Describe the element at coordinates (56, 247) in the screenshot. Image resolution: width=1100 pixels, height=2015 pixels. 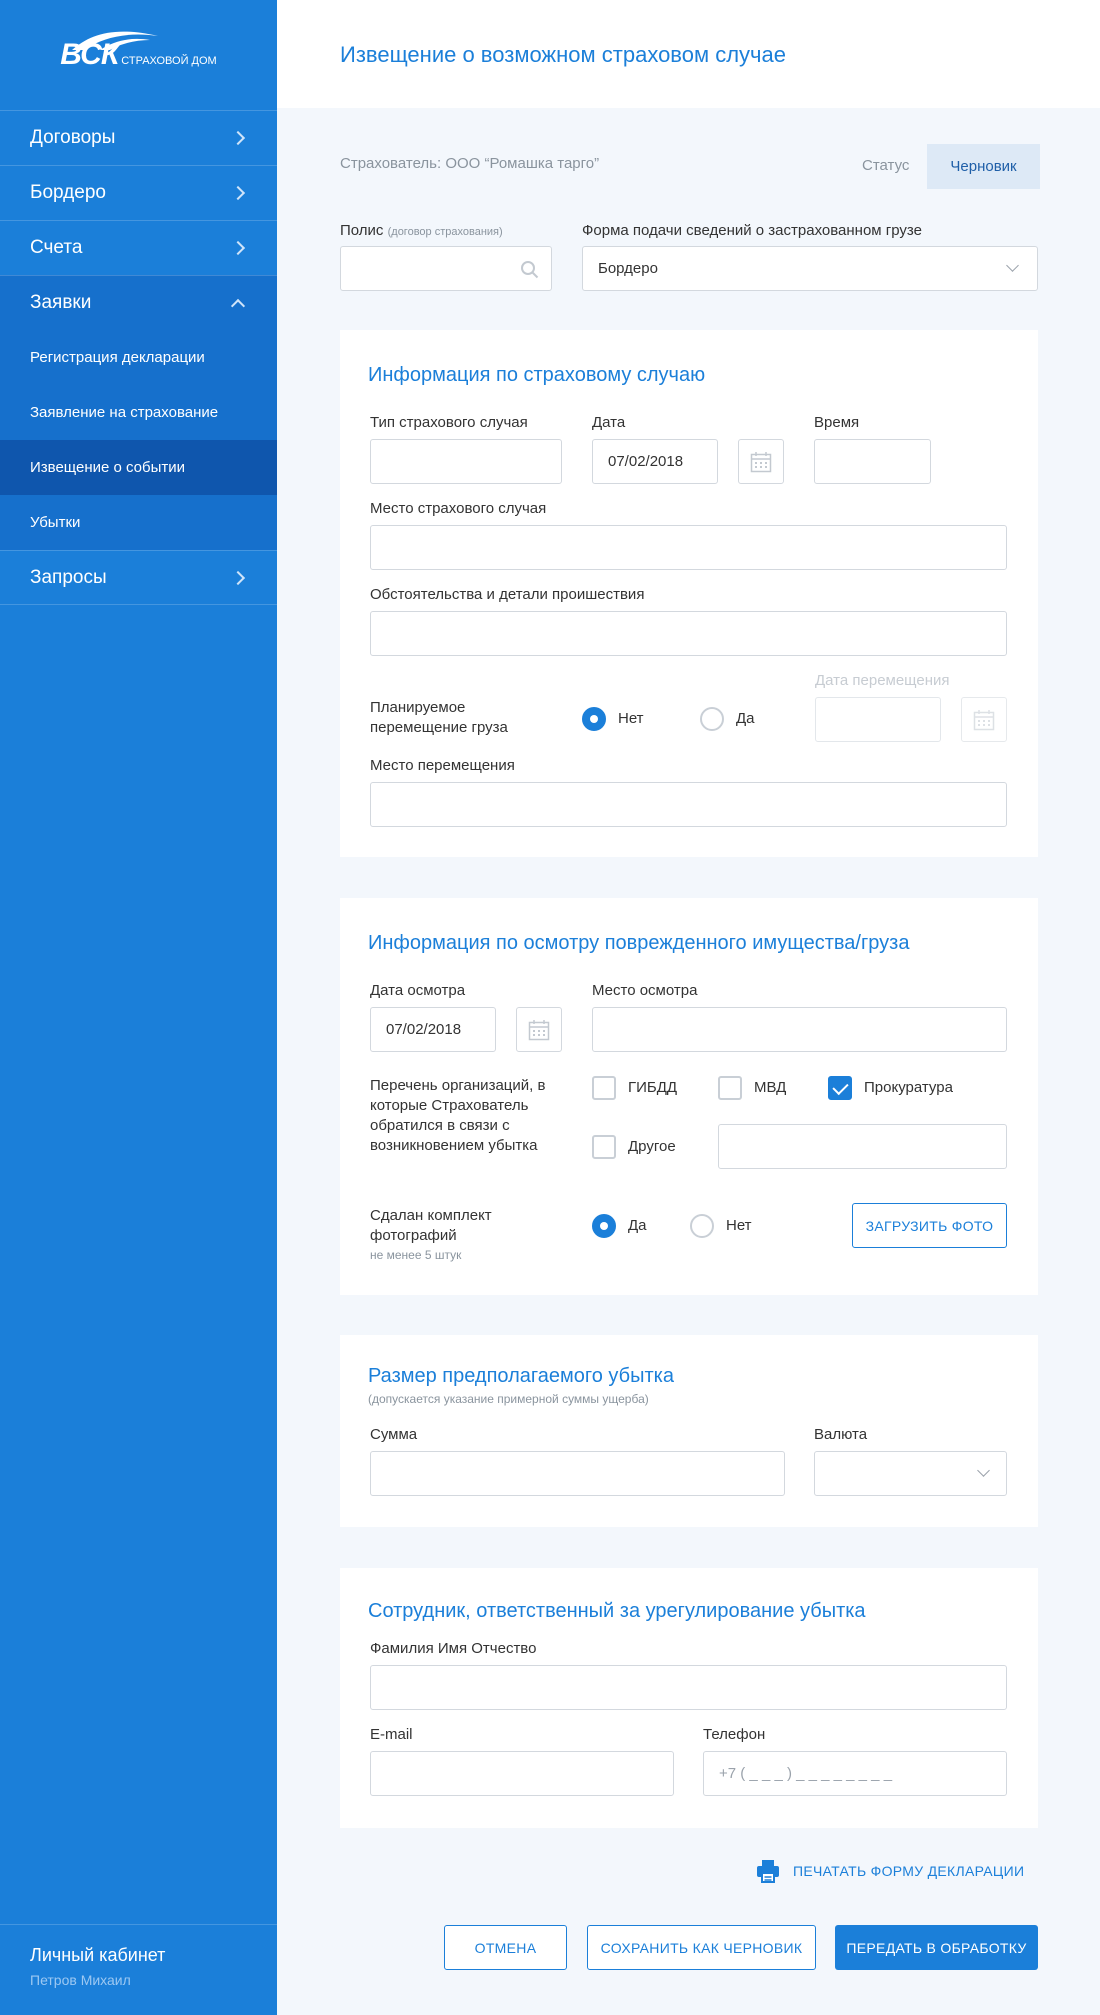
I see `sidebar-item-label: Счета` at that location.